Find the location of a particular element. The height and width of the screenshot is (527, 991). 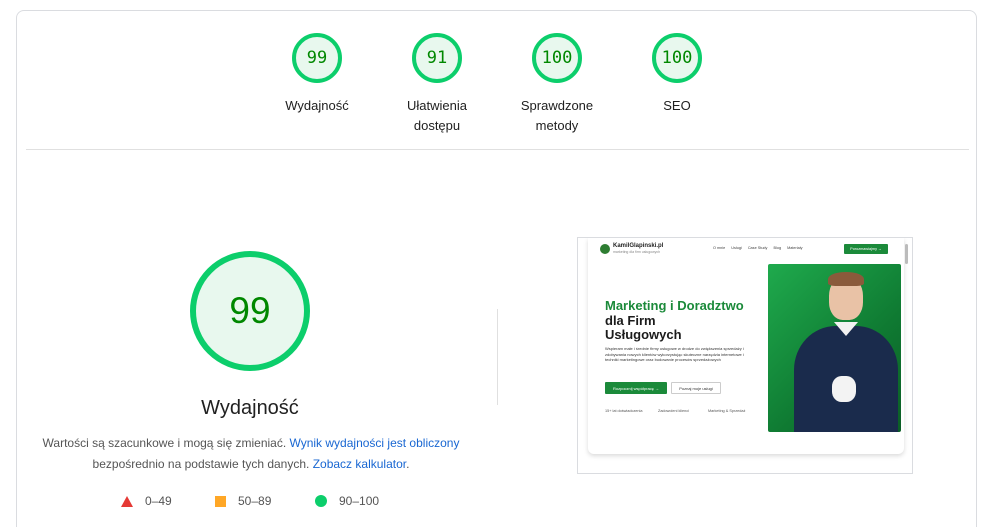

gauge-label: Sprawdzone metody is located at coordinates (557, 116).